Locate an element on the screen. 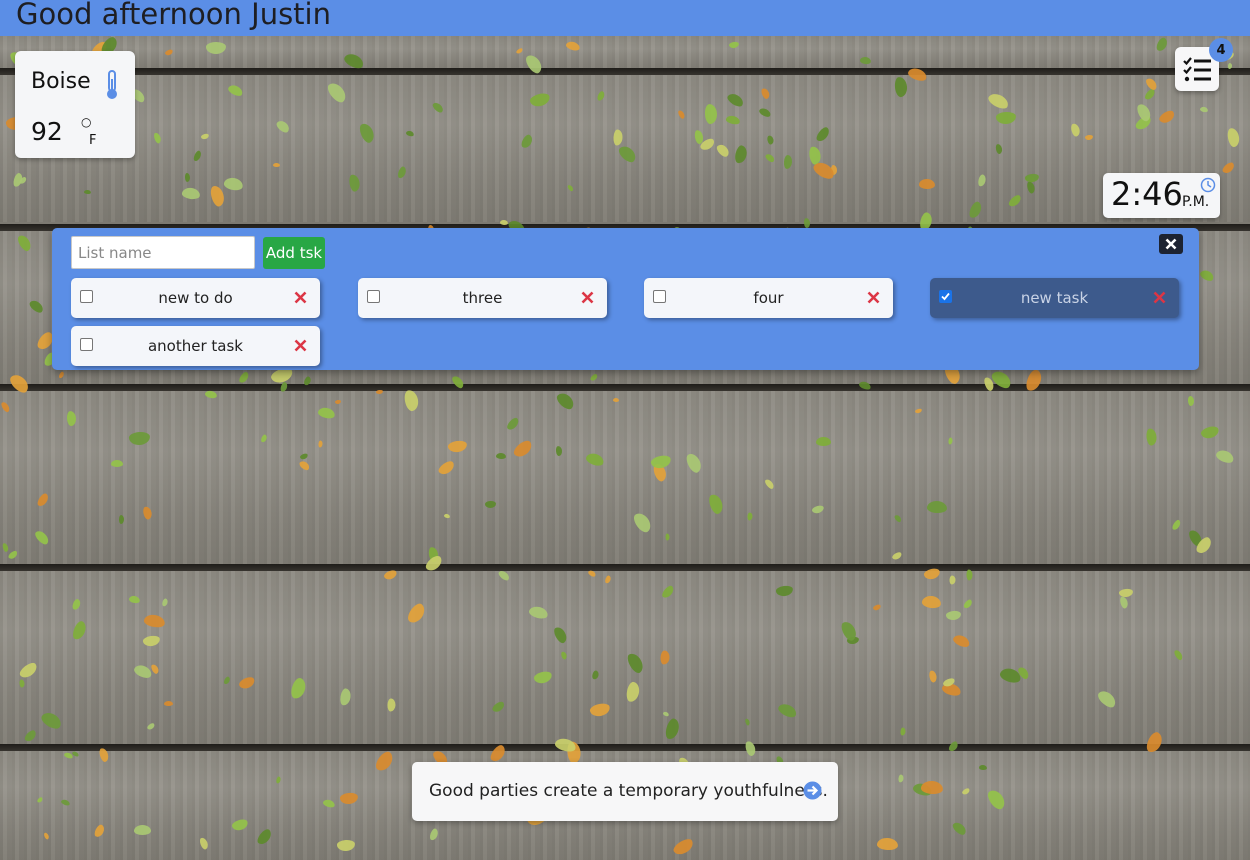 The width and height of the screenshot is (1250, 860). task-label: four is located at coordinates (768, 298).